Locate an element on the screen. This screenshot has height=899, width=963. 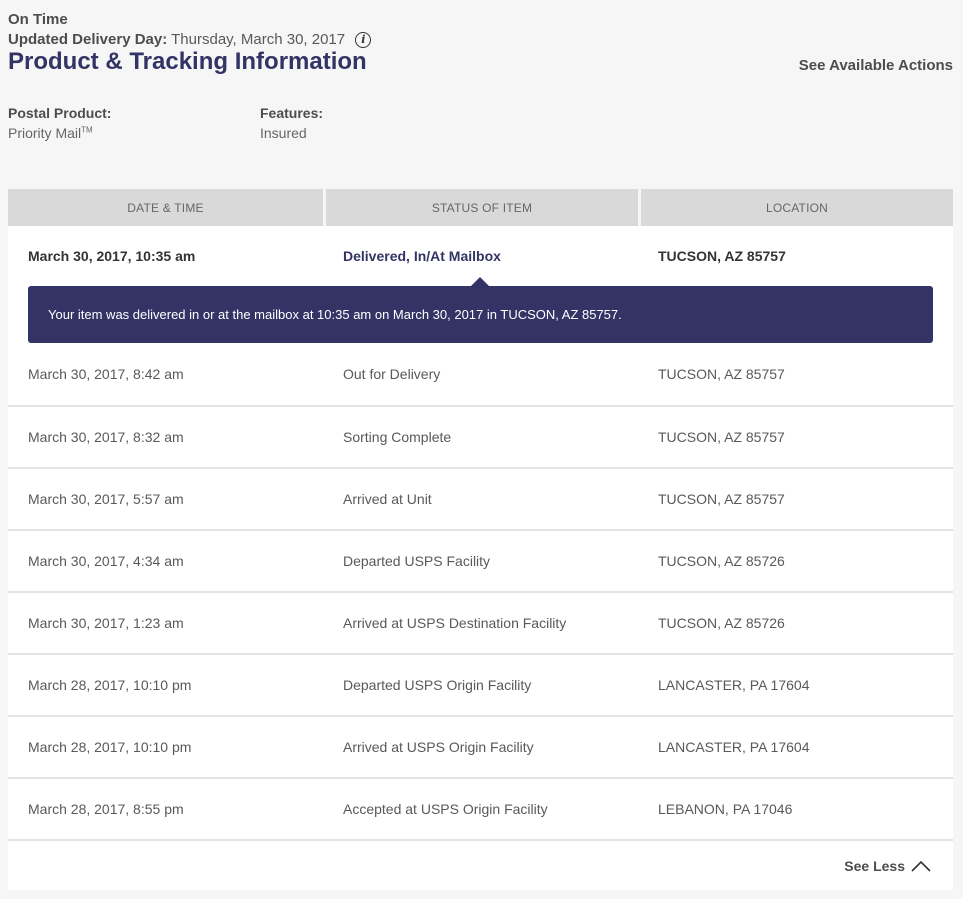
features: Features: Insured is located at coordinates (291, 123).